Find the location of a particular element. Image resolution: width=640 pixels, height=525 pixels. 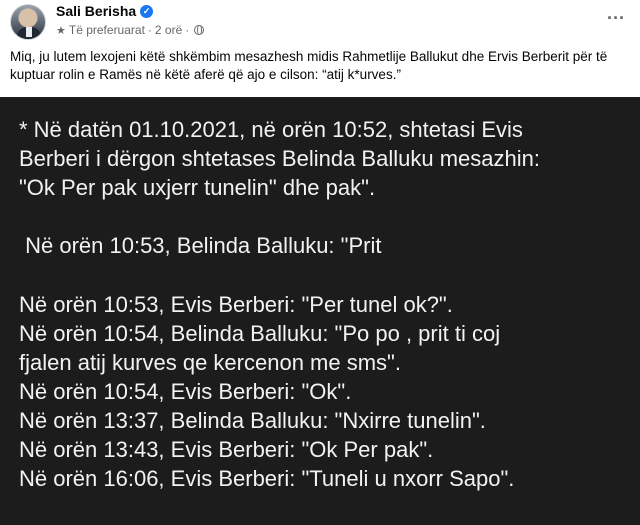

post-meta: ★ Të preferuarat · 2 orë · is located at coordinates (130, 30).